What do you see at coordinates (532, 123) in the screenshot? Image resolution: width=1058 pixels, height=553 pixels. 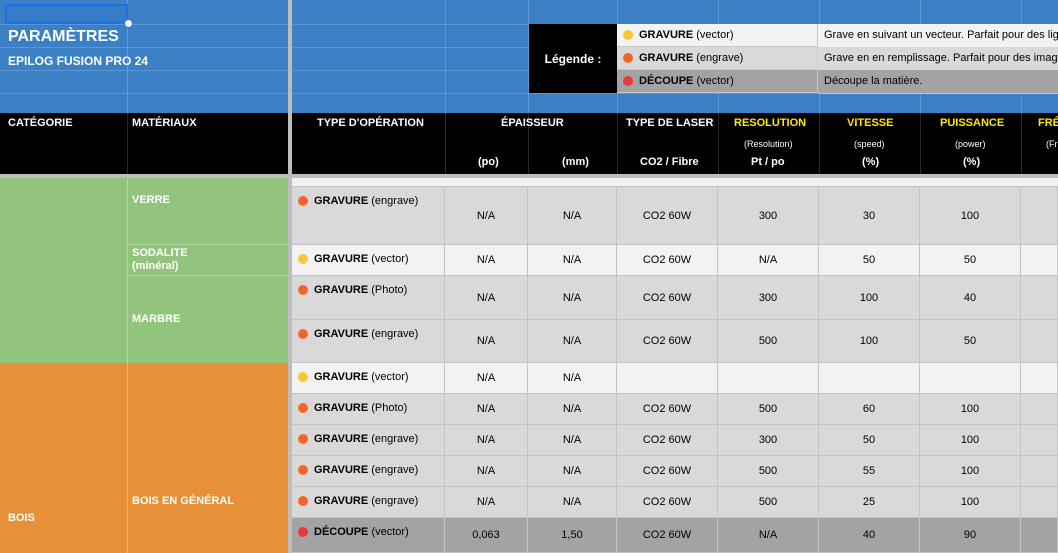 I see `header-epaisseur: ÉPAISSEUR` at bounding box center [532, 123].